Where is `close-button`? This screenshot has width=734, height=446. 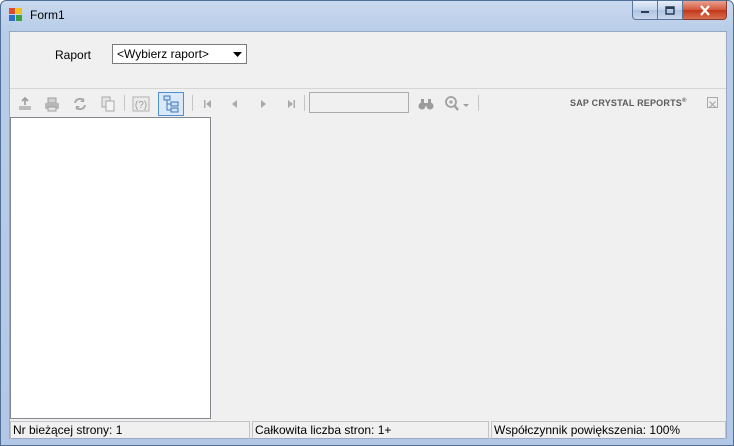 close-button is located at coordinates (705, 10).